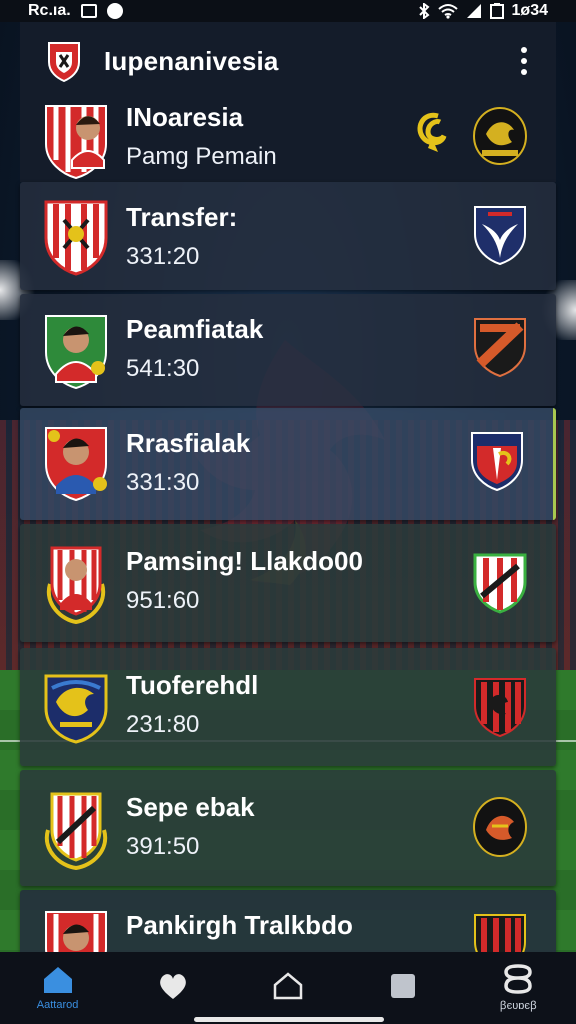 This screenshot has width=576, height=1024. I want to click on row-title: Pankirgh Tralkbdo, so click(239, 925).